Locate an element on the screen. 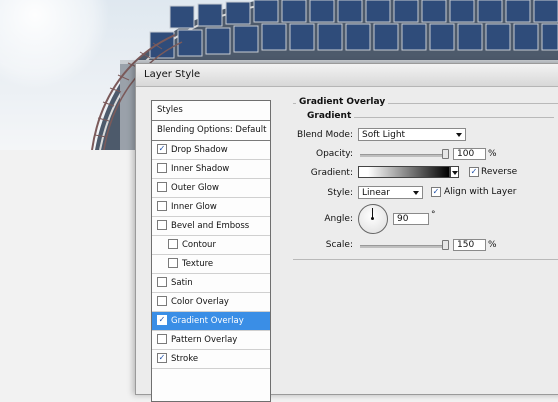 This screenshot has width=558, height=402. stroke-label: Stroke is located at coordinates (185, 359).